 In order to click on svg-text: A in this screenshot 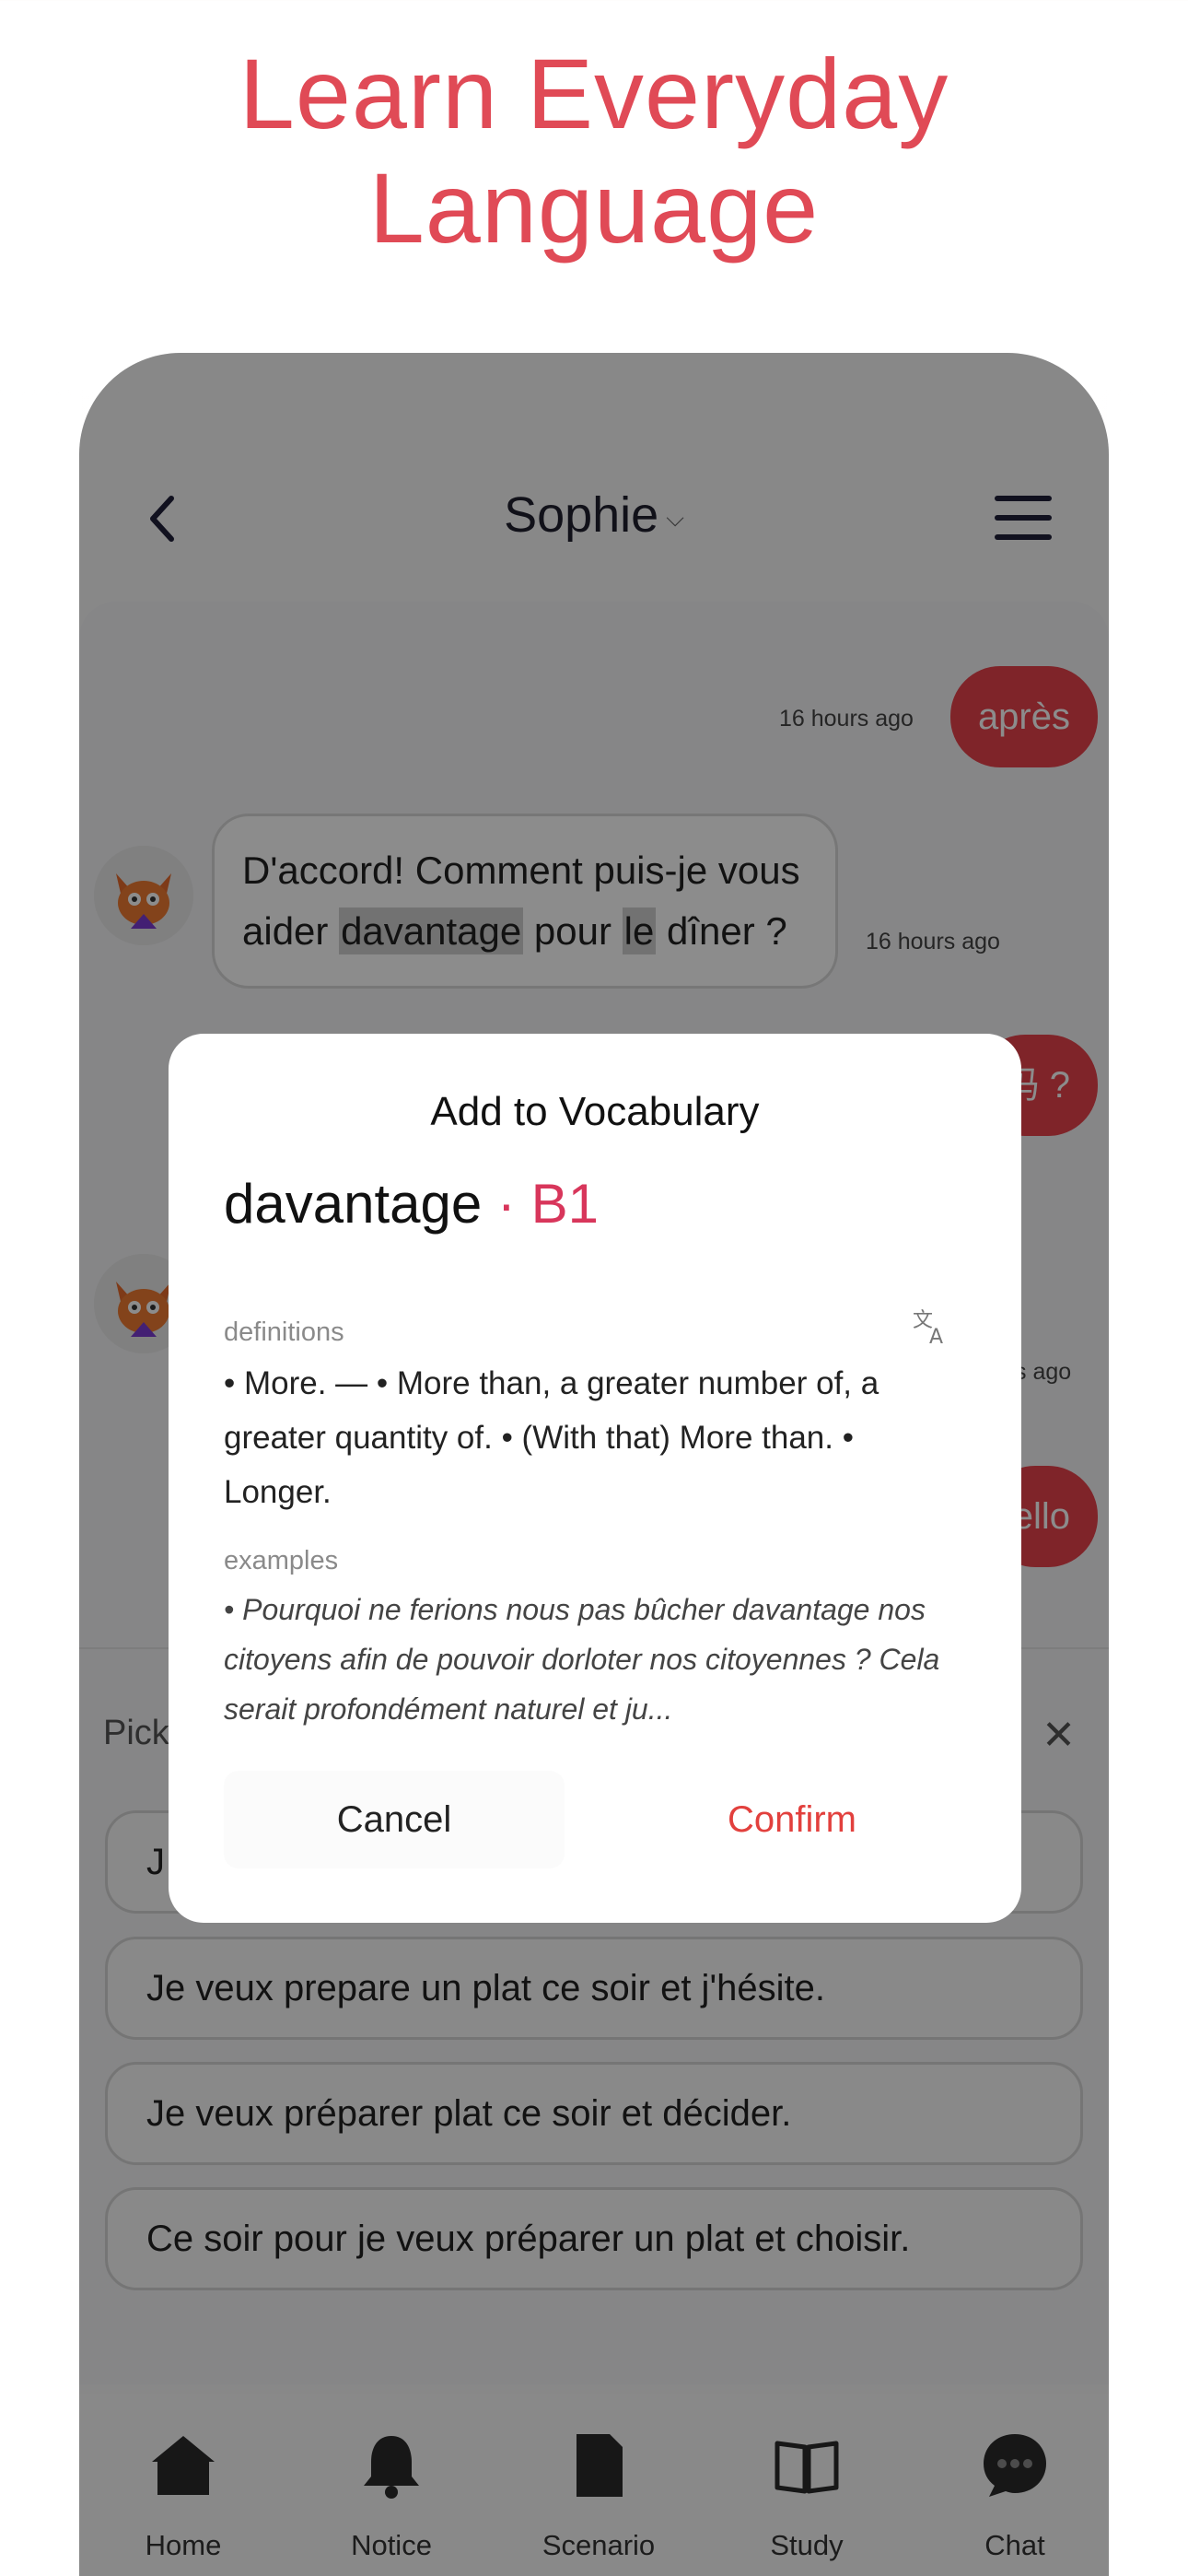, I will do `click(936, 1336)`.